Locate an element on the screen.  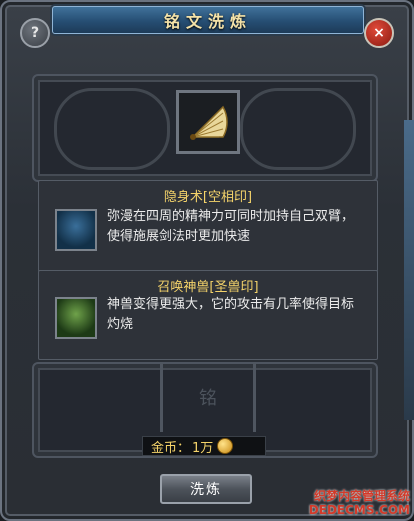
rune-slot-label: 铭 is located at coordinates (208, 398).